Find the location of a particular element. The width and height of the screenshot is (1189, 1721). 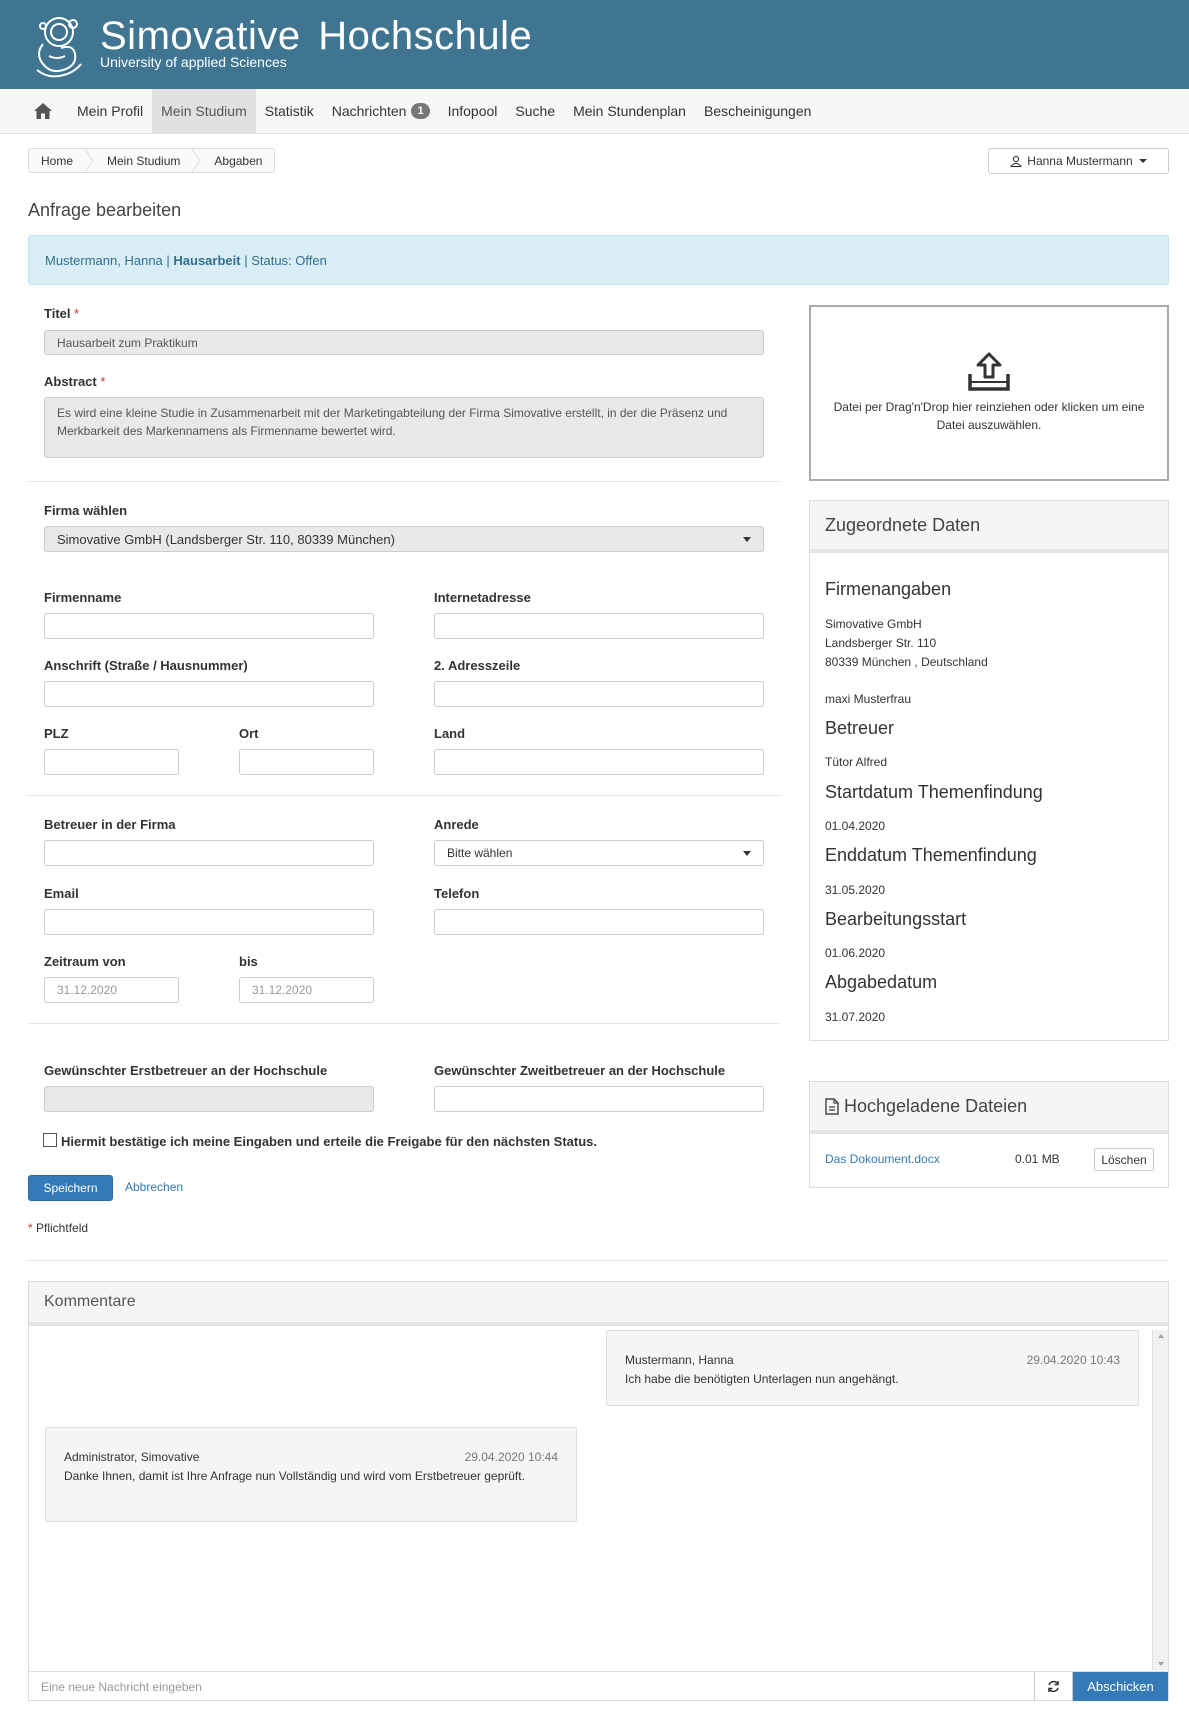

user-name: Hanna Mustermann is located at coordinates (1080, 161).